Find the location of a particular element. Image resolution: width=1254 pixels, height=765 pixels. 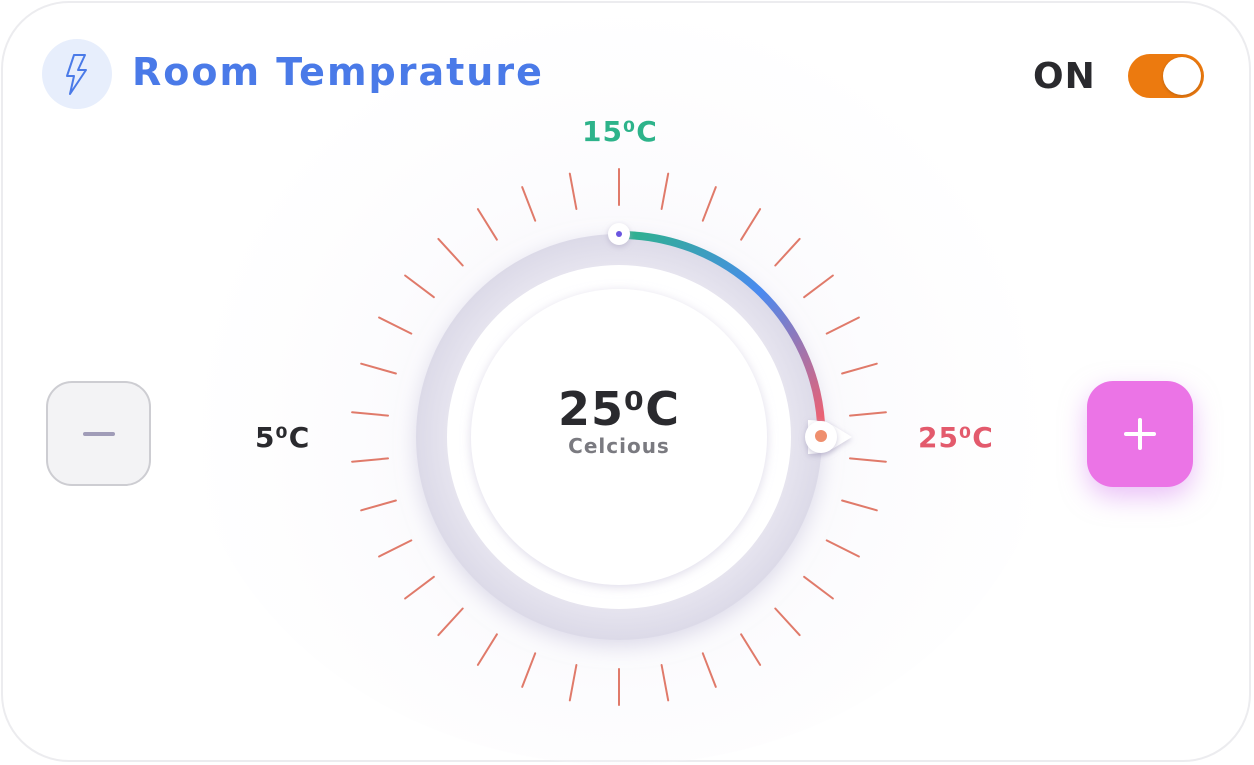

temperature-unit-label: Celcious is located at coordinates (619, 446).